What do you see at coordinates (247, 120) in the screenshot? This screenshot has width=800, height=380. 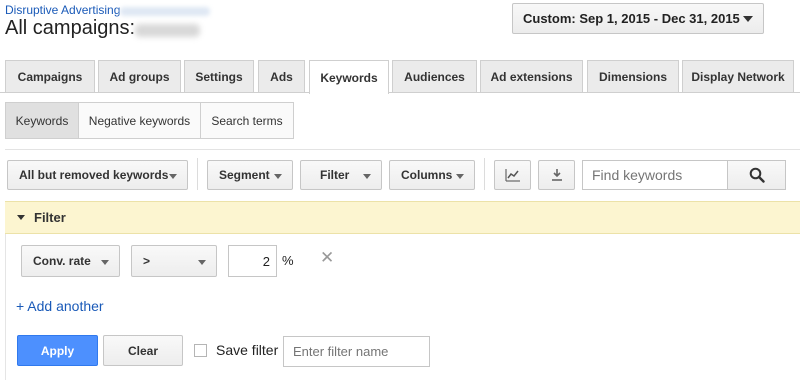 I see `subtab-search-terms: Search terms` at bounding box center [247, 120].